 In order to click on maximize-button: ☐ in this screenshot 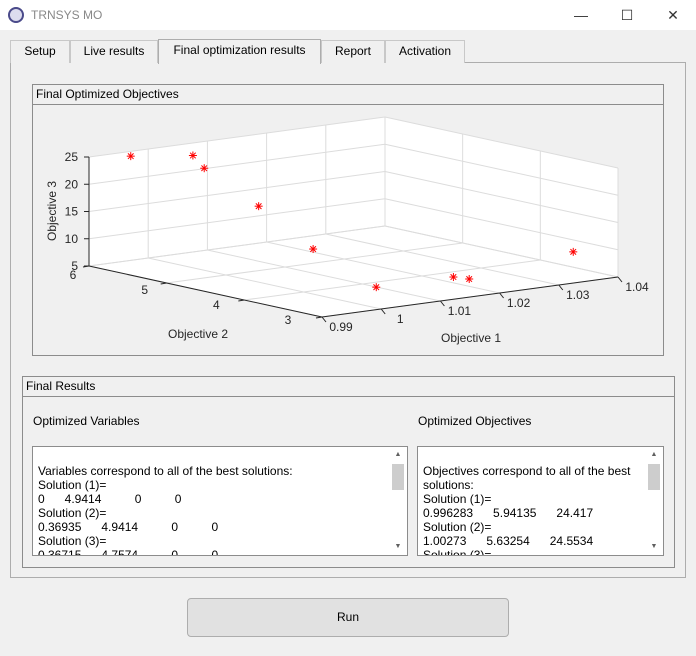, I will do `click(627, 15)`.